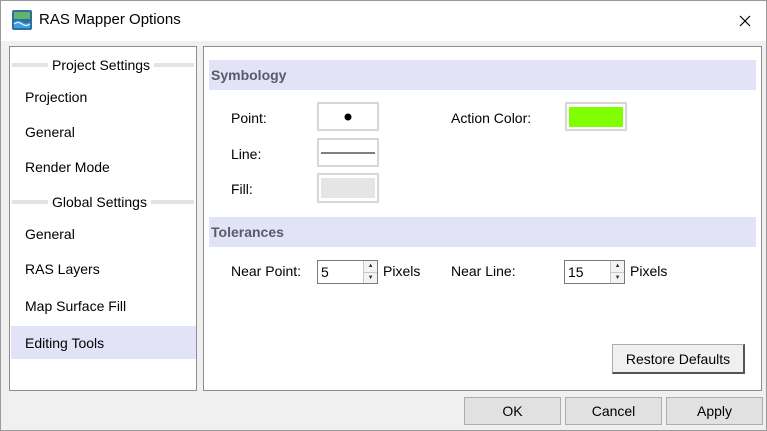 This screenshot has width=767, height=431. What do you see at coordinates (383, 21) in the screenshot?
I see `title-bar: RAS Mapper Options` at bounding box center [383, 21].